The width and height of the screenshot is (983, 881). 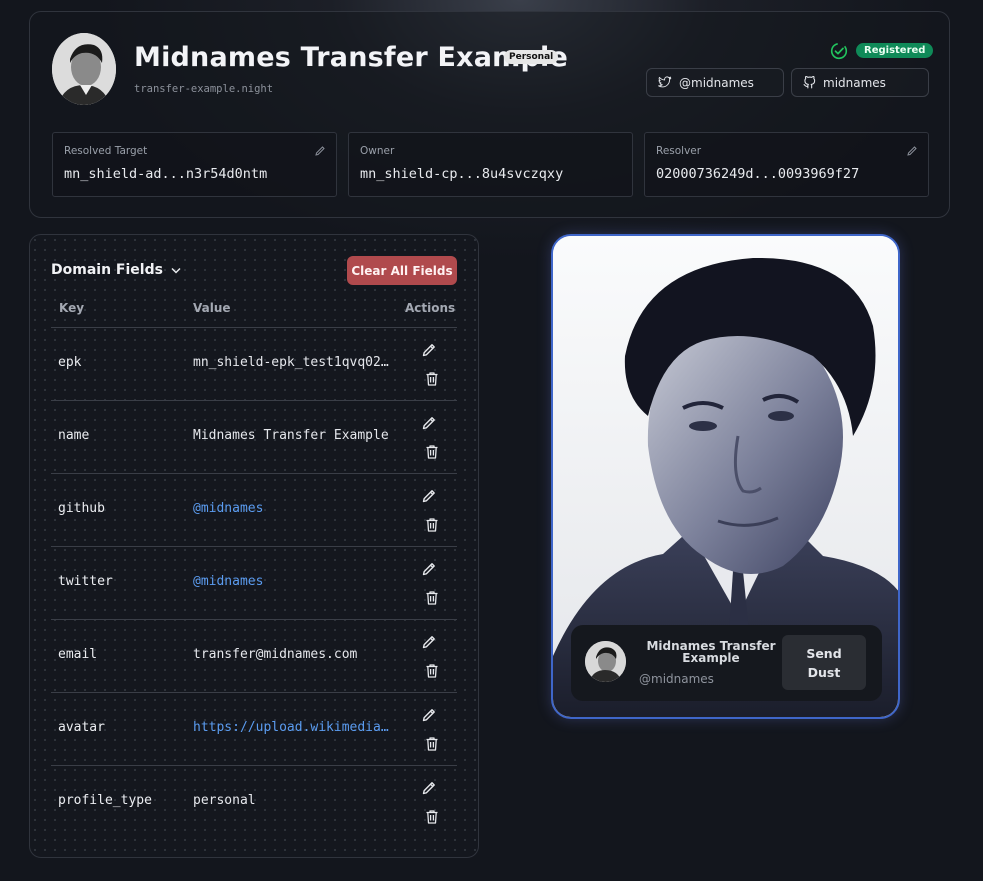 I want to click on column-header-key: Key, so click(x=72, y=308).